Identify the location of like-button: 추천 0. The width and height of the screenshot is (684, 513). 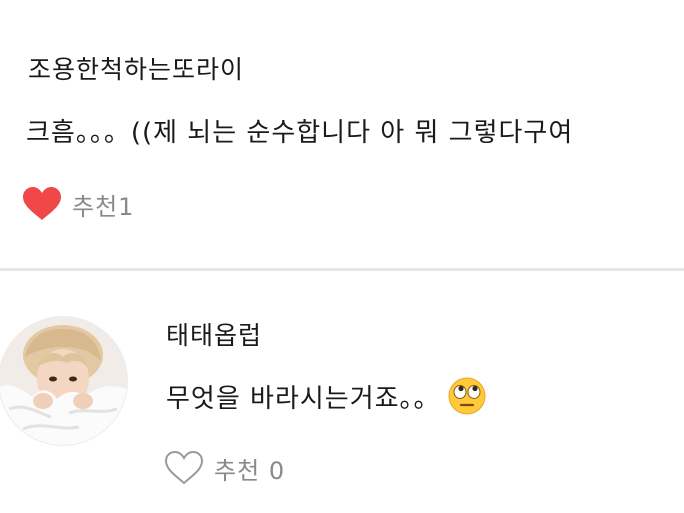
(224, 468).